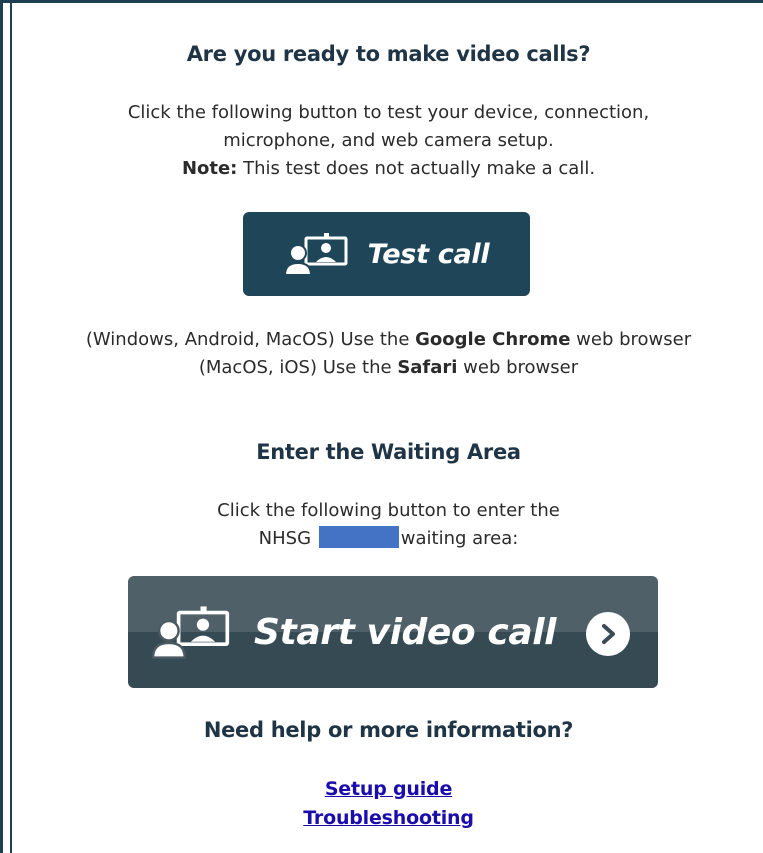  I want to click on test-description-line2: microphone, and web camera setup., so click(388, 140).